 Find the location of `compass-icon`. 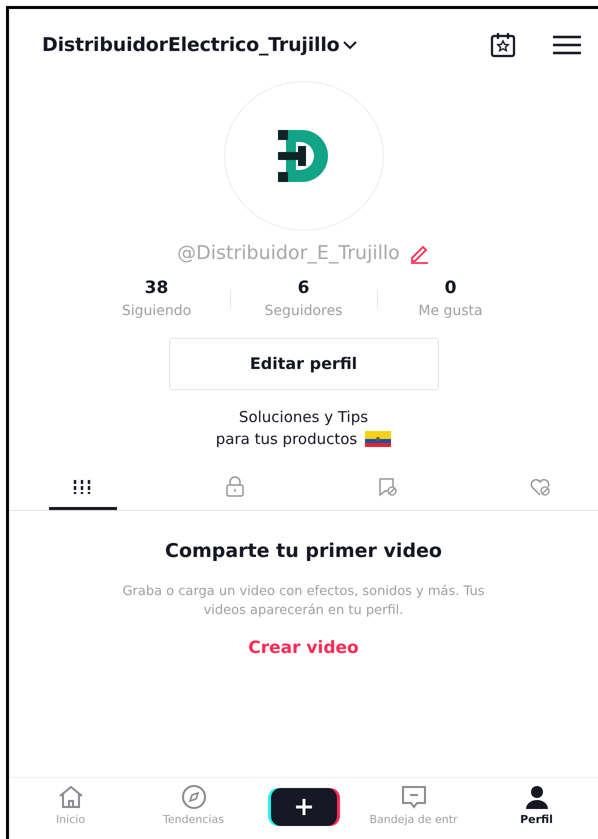

compass-icon is located at coordinates (194, 797).